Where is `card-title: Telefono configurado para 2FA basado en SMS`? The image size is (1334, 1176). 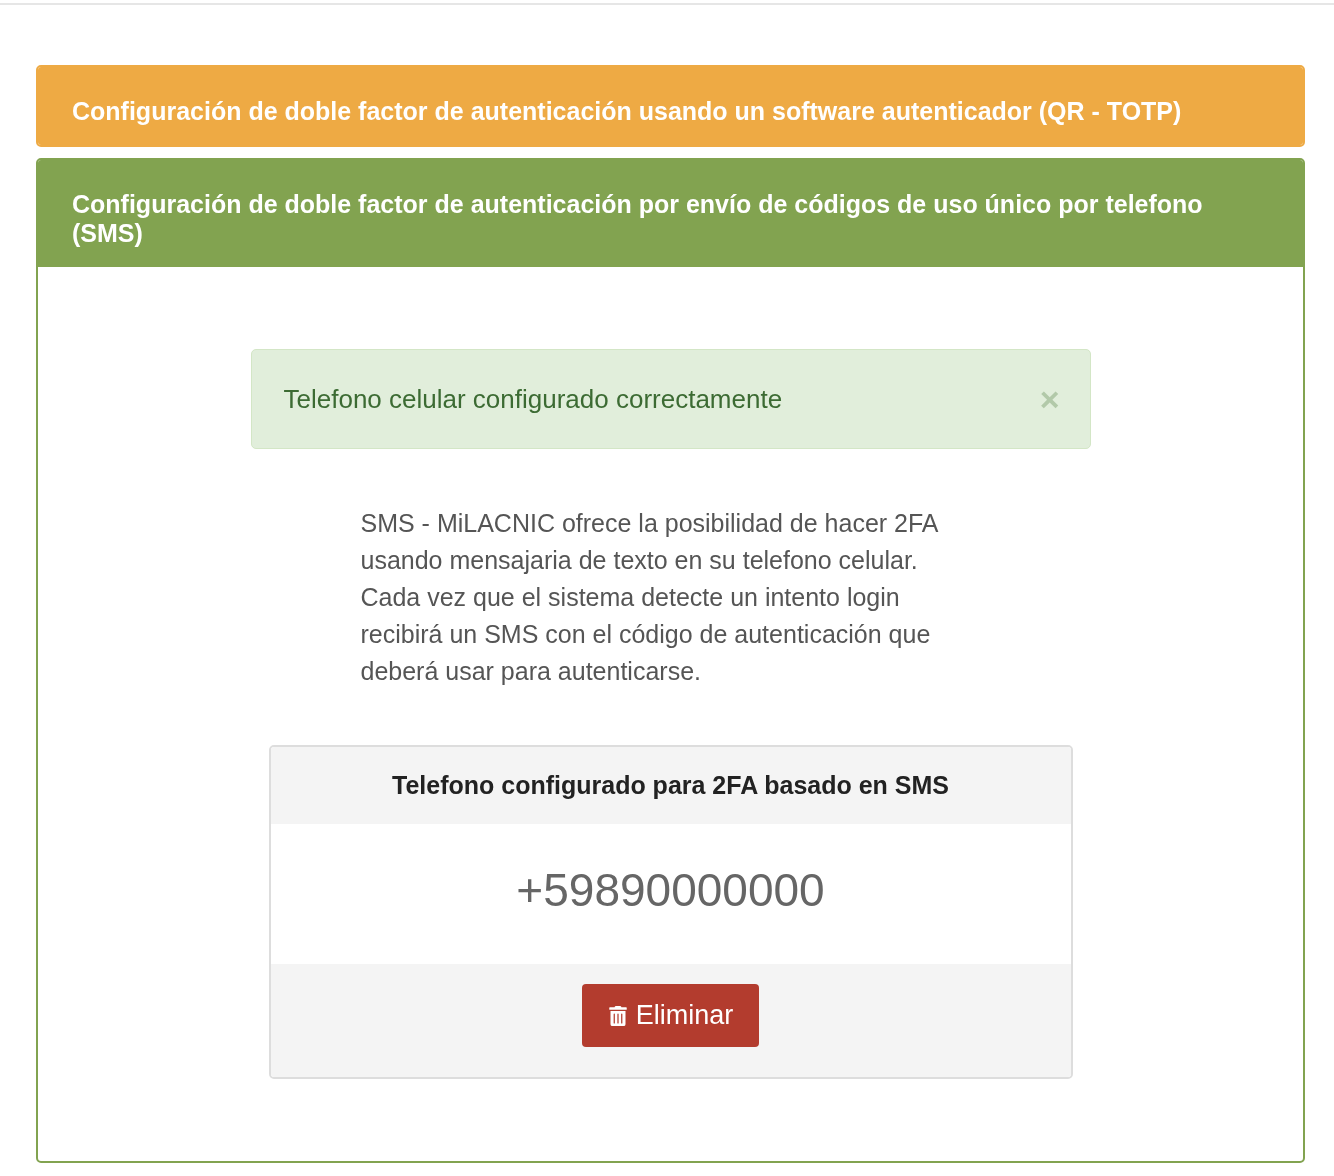
card-title: Telefono configurado para 2FA basado en SMS is located at coordinates (670, 785).